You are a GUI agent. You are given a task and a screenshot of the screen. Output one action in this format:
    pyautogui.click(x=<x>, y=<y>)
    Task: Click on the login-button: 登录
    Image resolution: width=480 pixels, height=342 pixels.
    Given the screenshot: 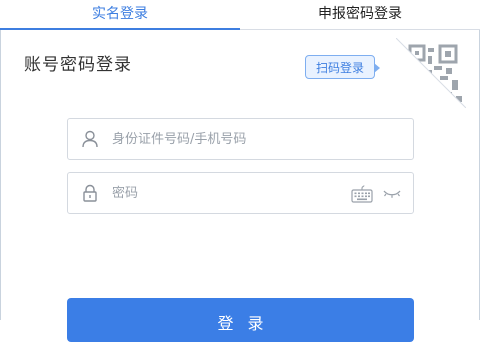 What is the action you would take?
    pyautogui.click(x=240, y=320)
    